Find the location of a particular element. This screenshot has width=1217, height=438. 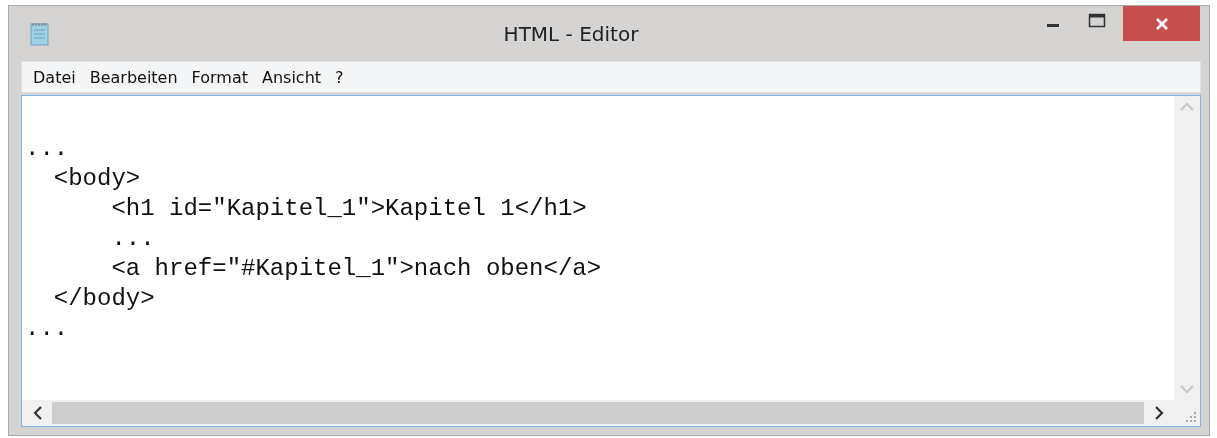

menu-item: Bearbeiten is located at coordinates (133, 77).